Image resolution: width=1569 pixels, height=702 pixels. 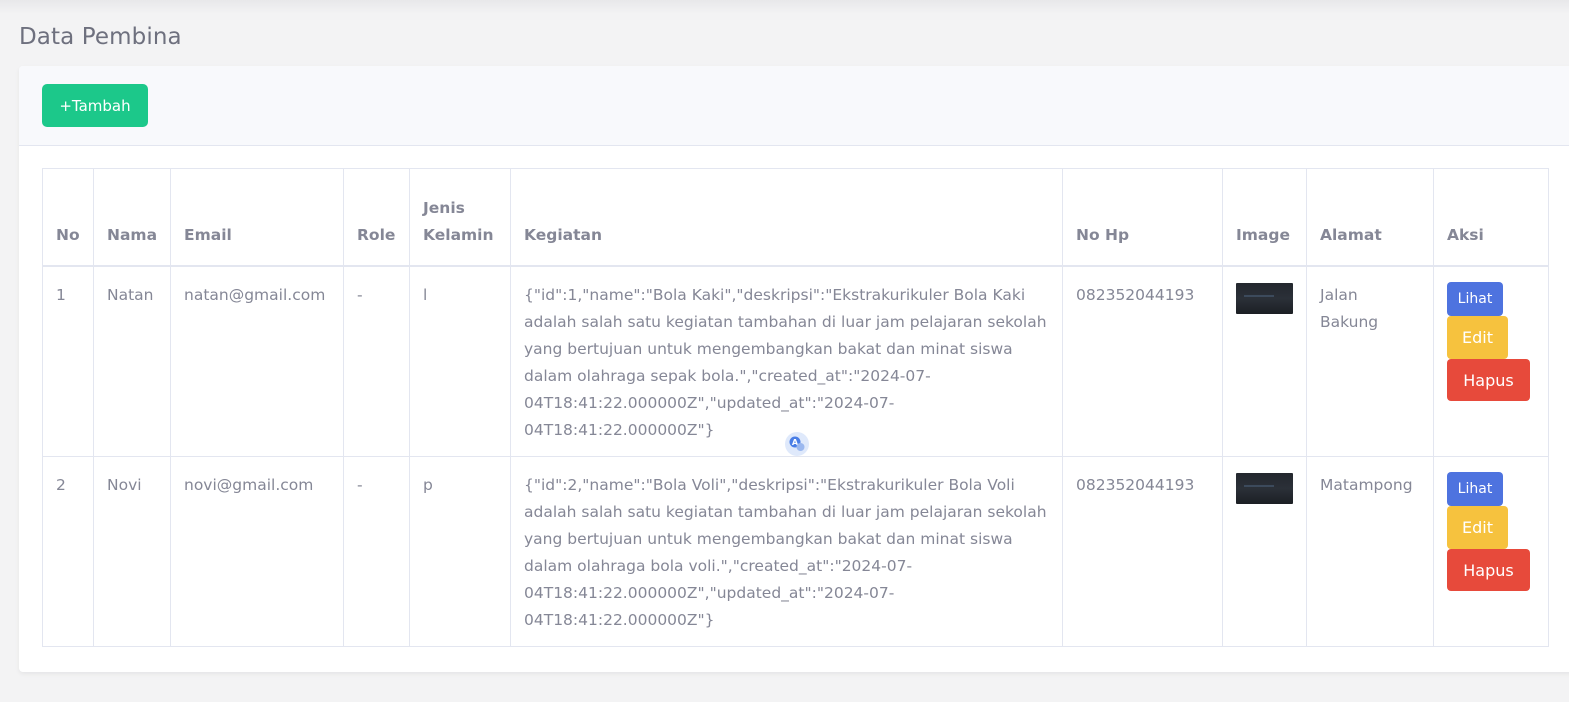 What do you see at coordinates (257, 551) in the screenshot?
I see `cell-email: novi@gmail.com` at bounding box center [257, 551].